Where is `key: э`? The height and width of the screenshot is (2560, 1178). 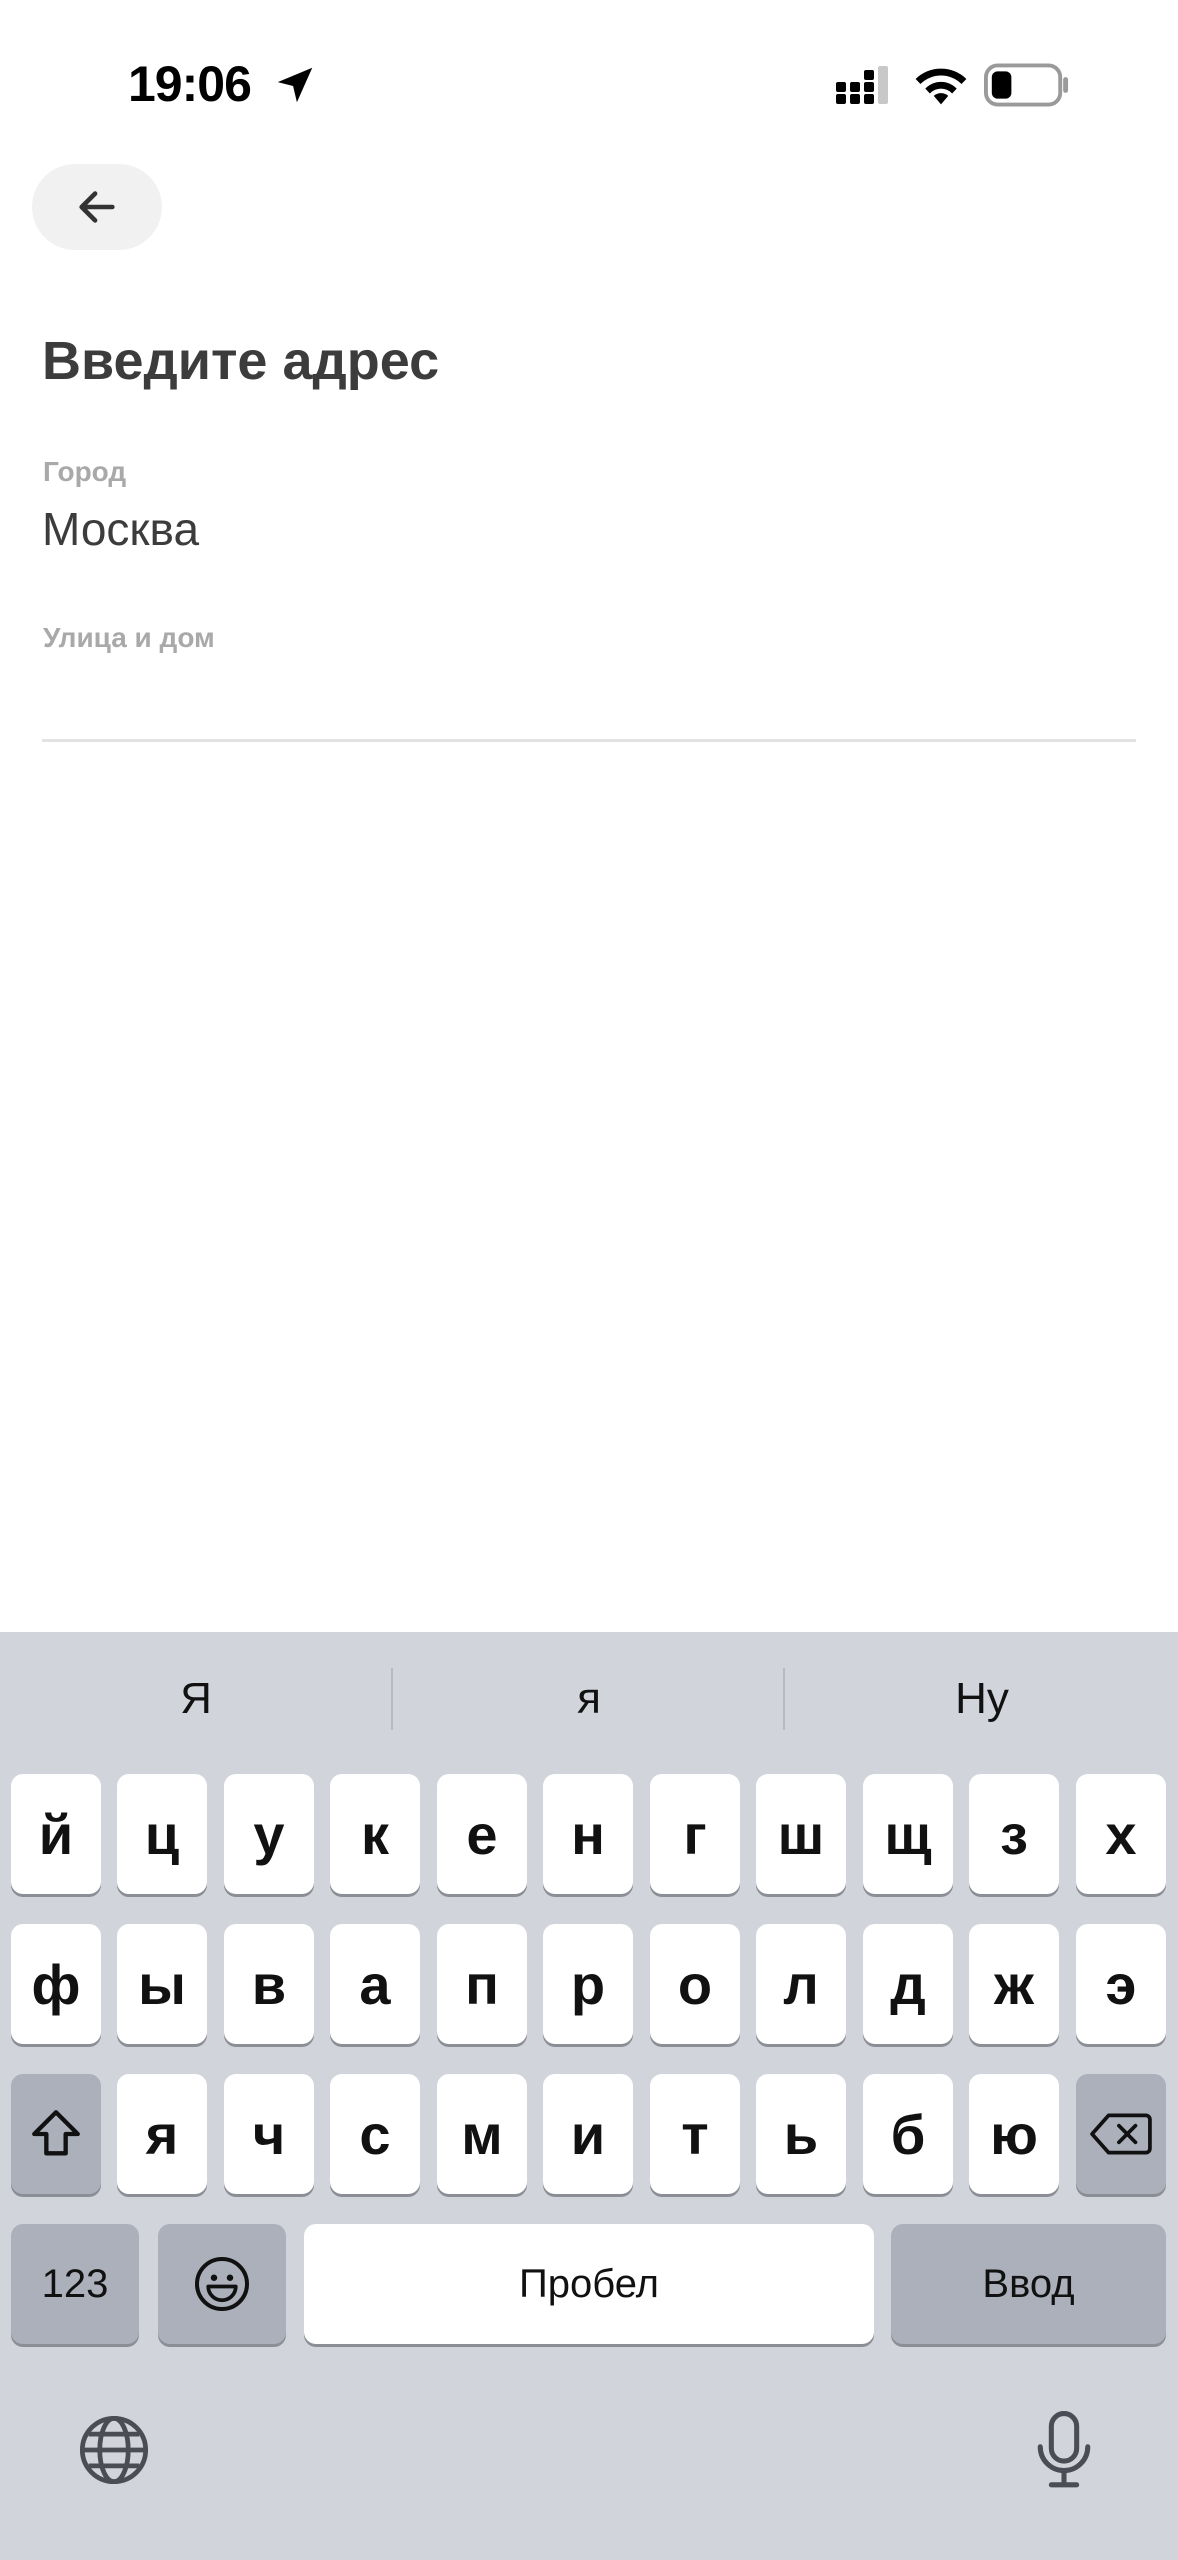 key: э is located at coordinates (1121, 1984).